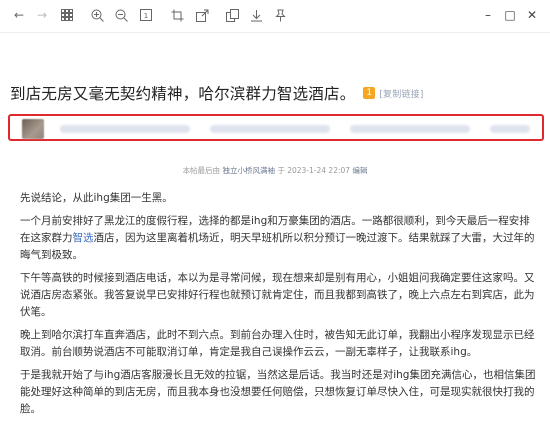 The height and width of the screenshot is (424, 550). I want to click on paragraph: 先说结论，从此ihg集团一生黑。, so click(96, 198).